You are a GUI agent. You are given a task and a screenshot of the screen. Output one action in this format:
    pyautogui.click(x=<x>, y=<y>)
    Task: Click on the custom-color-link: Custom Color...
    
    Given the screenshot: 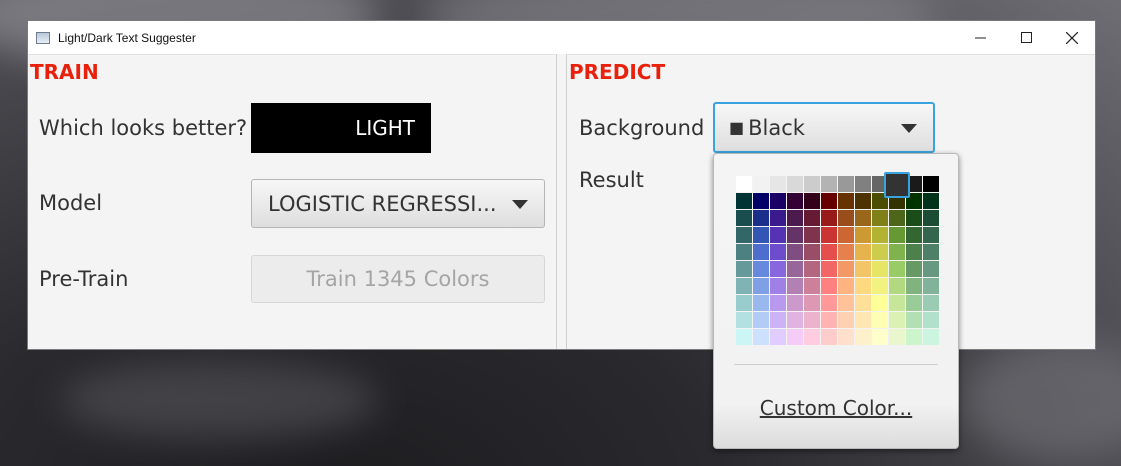 What is the action you would take?
    pyautogui.click(x=836, y=408)
    